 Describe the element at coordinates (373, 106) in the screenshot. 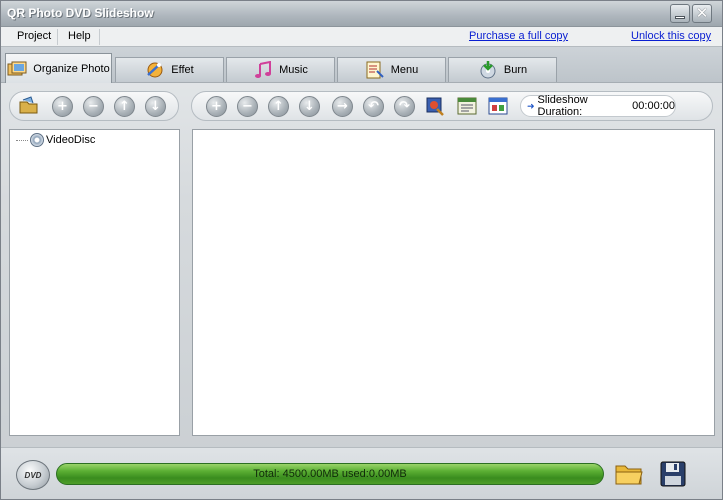

I see `rotate-left-icon: ↶` at that location.